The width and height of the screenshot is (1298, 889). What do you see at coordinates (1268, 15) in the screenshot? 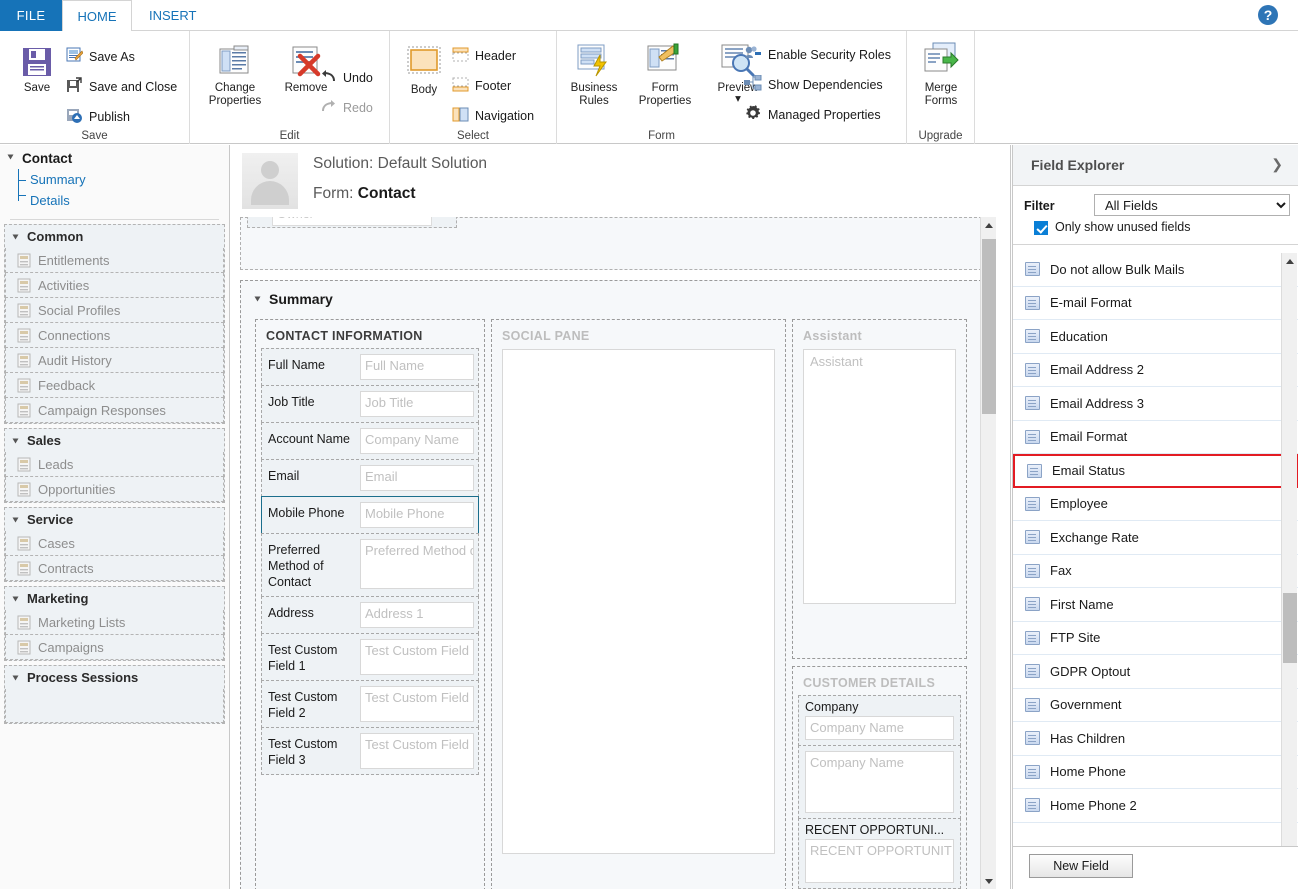
I see `help-icon: ?` at bounding box center [1268, 15].